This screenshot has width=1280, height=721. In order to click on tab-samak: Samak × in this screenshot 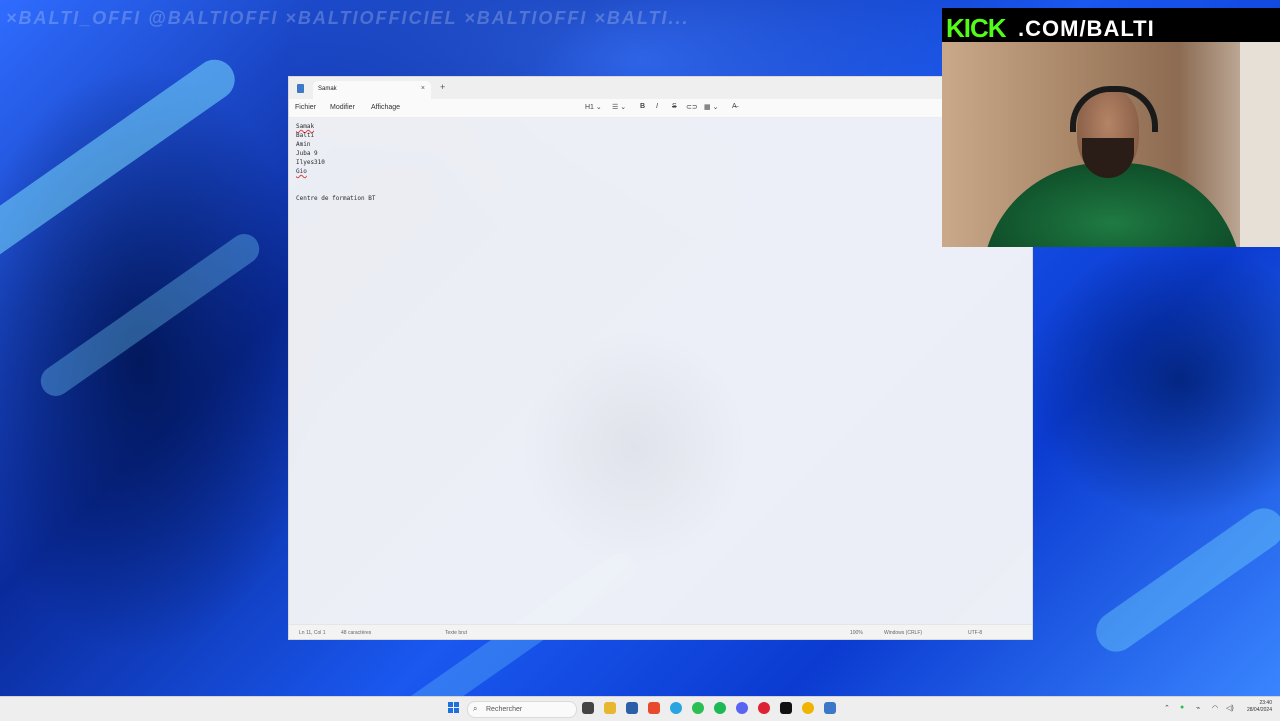, I will do `click(372, 90)`.